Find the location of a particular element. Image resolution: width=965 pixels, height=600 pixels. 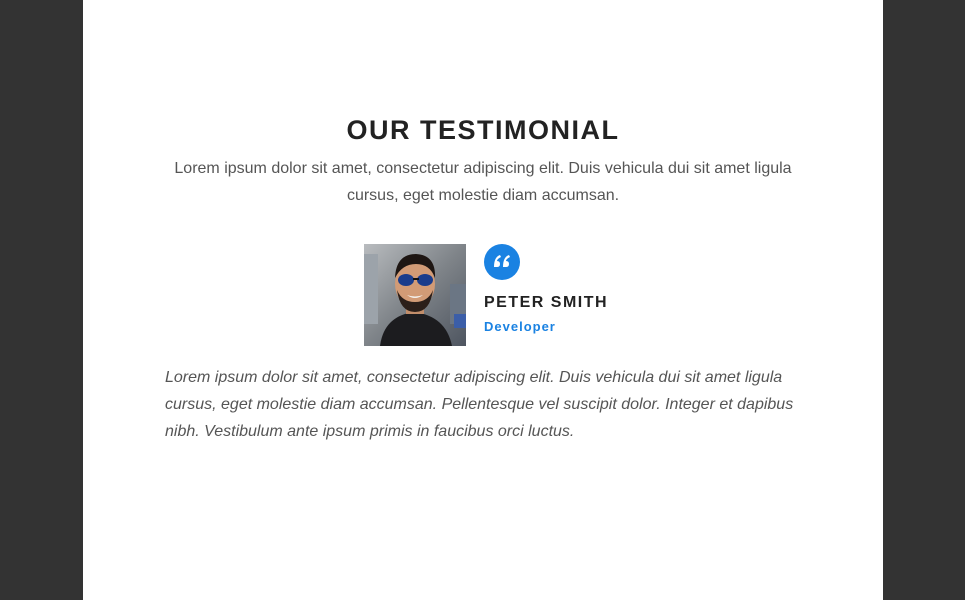

quote-icon is located at coordinates (502, 262).